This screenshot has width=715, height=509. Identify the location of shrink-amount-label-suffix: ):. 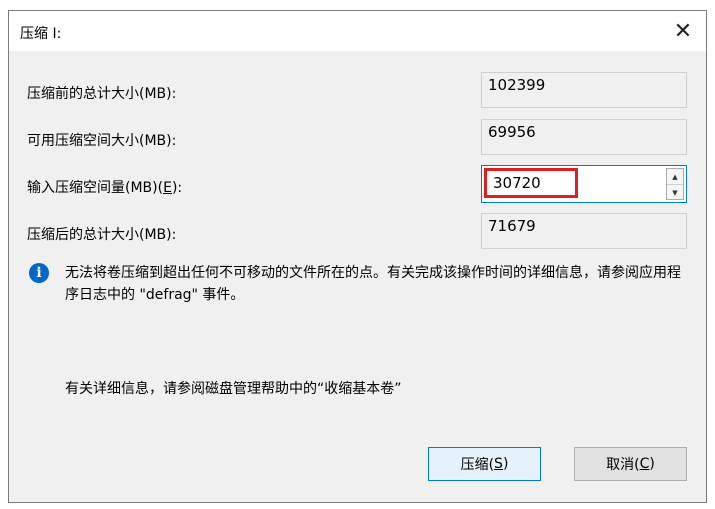
(177, 188).